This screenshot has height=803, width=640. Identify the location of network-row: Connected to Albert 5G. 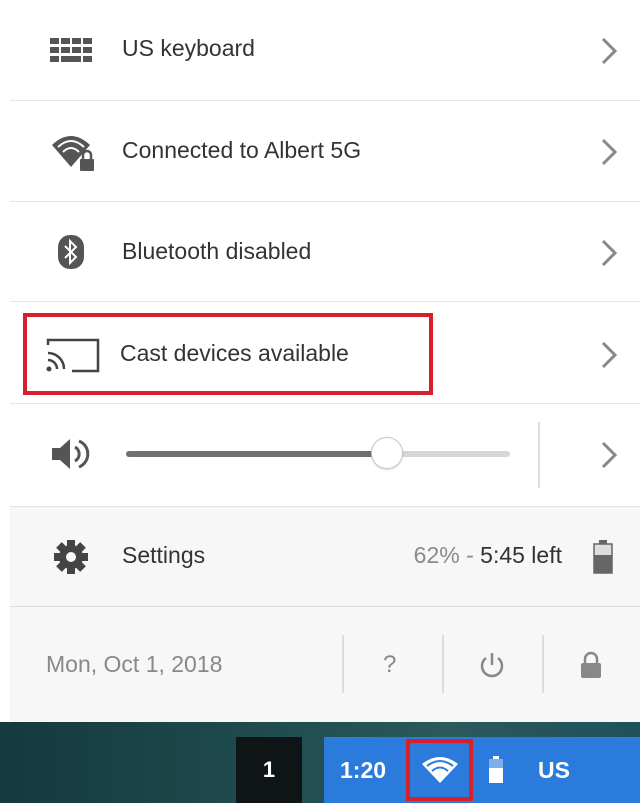
(325, 151).